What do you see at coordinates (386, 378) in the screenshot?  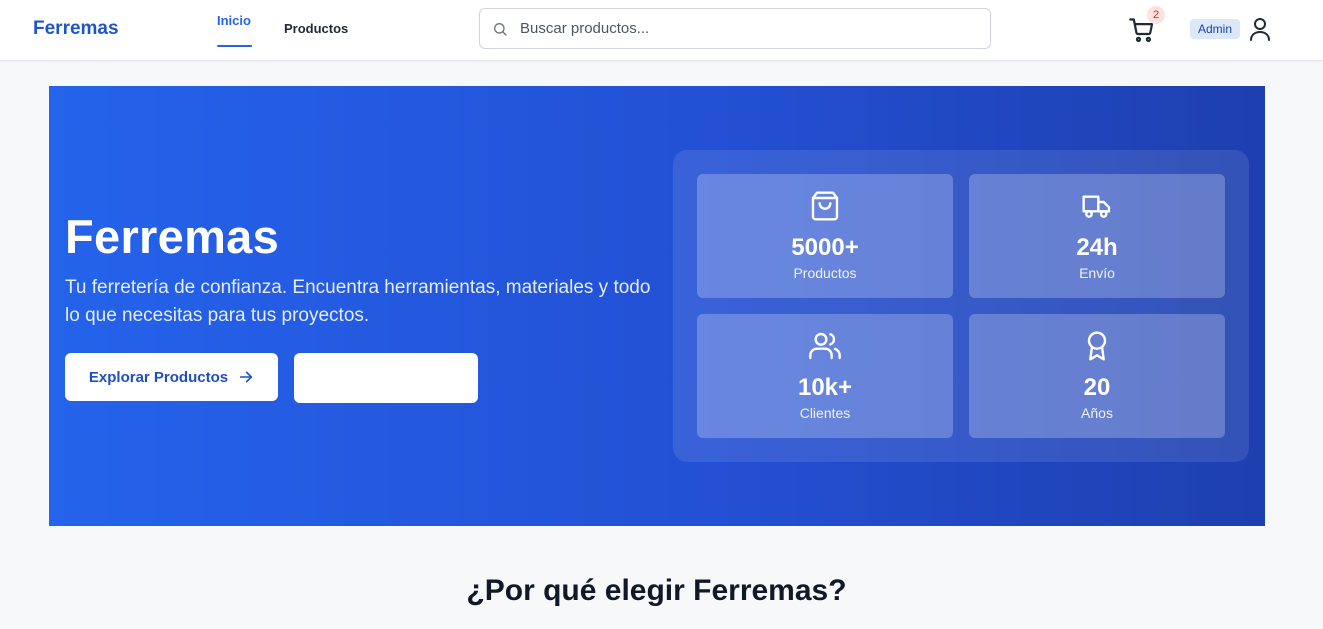 I see `secondary-hero-button` at bounding box center [386, 378].